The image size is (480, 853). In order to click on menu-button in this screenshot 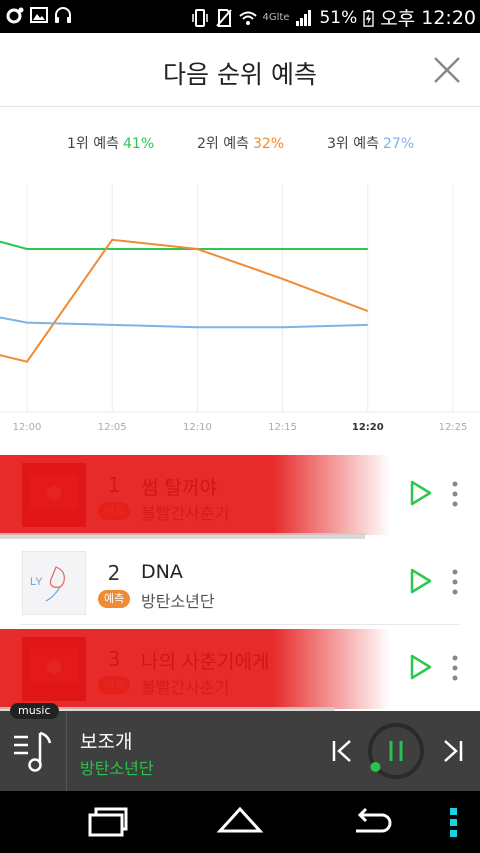, I will do `click(454, 822)`.